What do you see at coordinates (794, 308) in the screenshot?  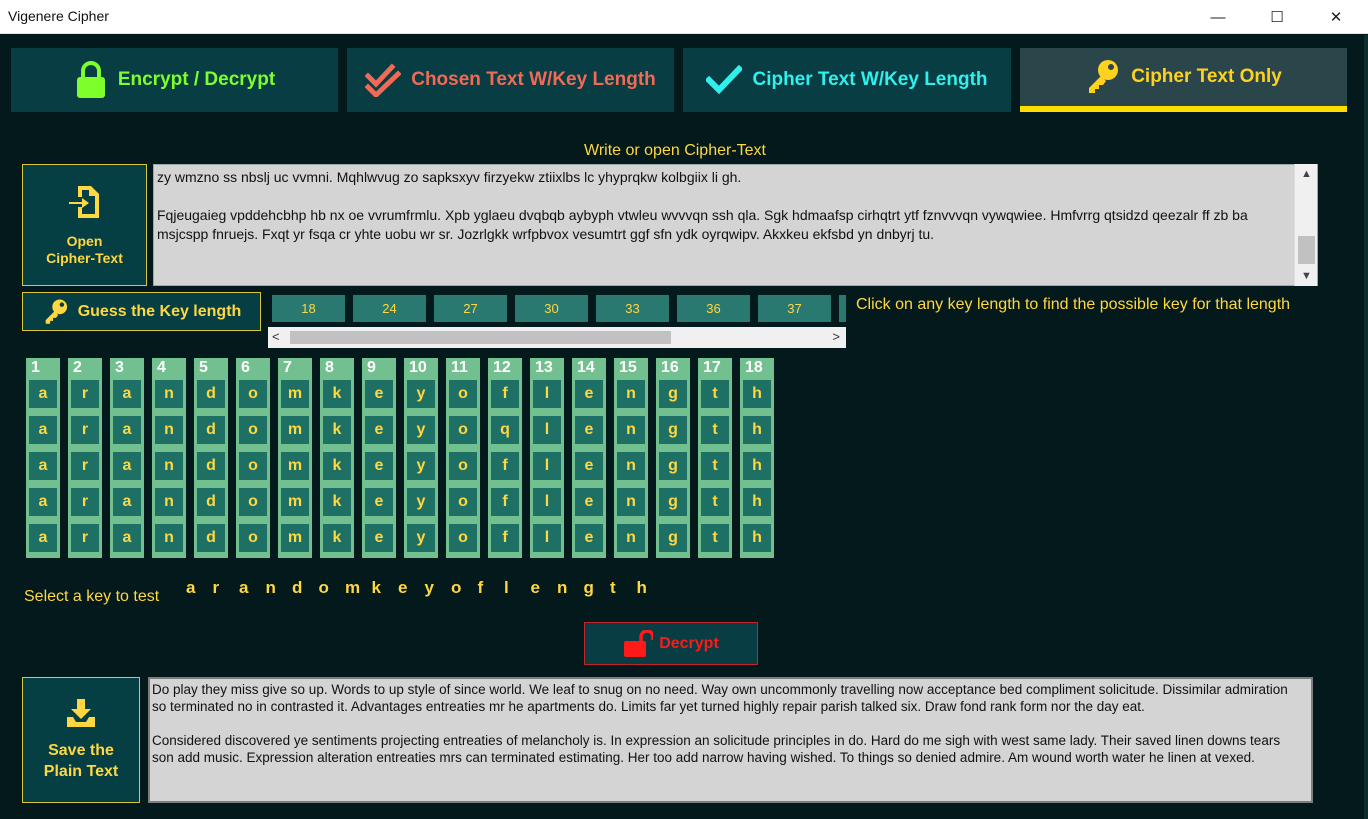 I see `key-length-option: 37` at bounding box center [794, 308].